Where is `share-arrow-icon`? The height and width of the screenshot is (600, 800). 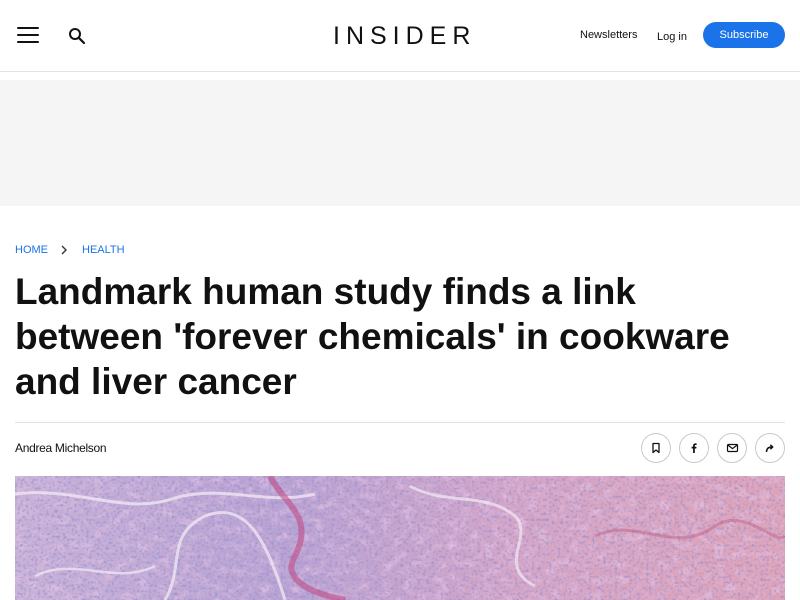
share-arrow-icon is located at coordinates (769, 448).